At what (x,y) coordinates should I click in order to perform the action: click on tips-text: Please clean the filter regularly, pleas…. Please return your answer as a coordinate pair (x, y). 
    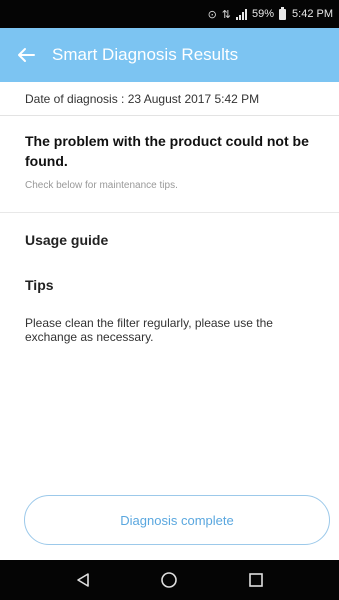
    Looking at the image, I should click on (149, 330).